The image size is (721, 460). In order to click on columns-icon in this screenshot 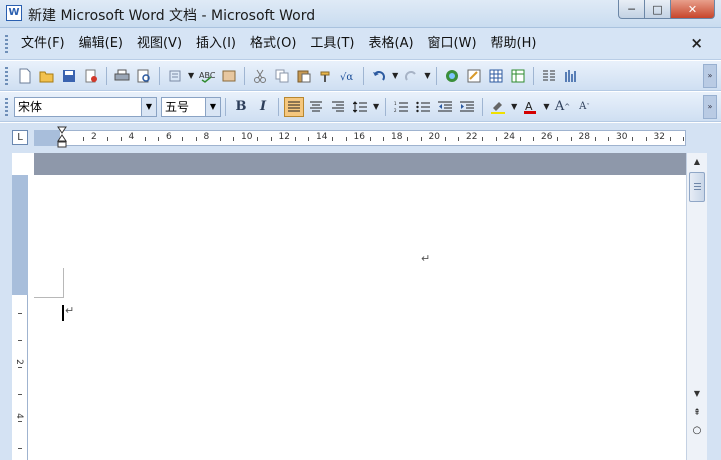, I will do `click(549, 76)`.